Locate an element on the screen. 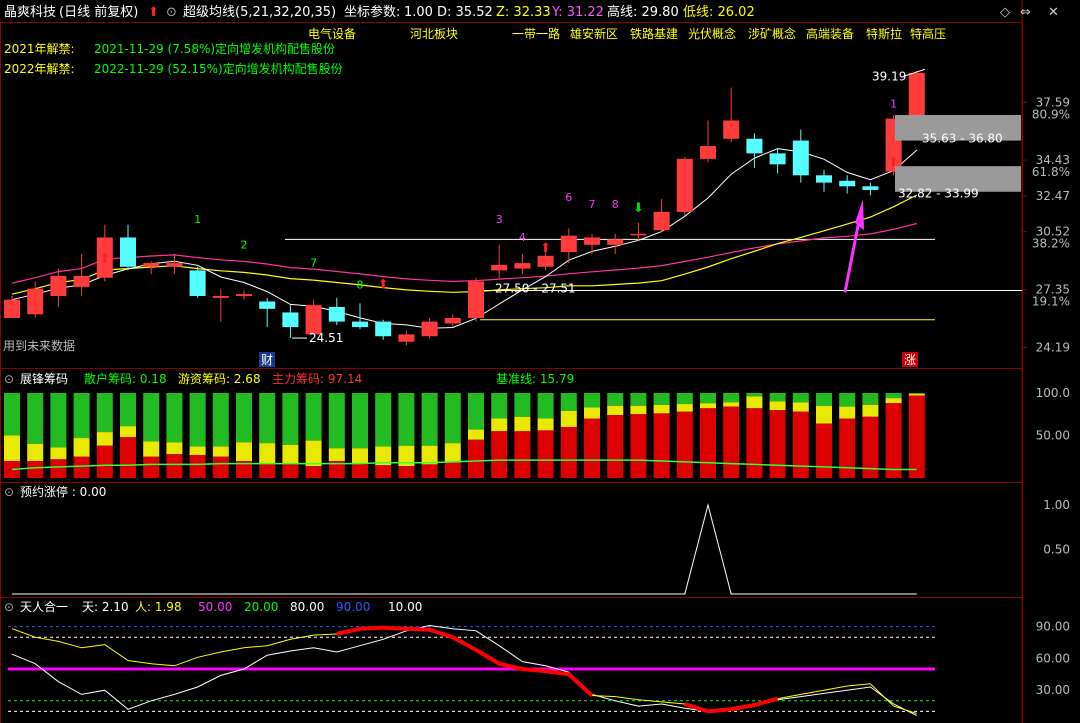  coord-value: 1.00 is located at coordinates (418, 12).